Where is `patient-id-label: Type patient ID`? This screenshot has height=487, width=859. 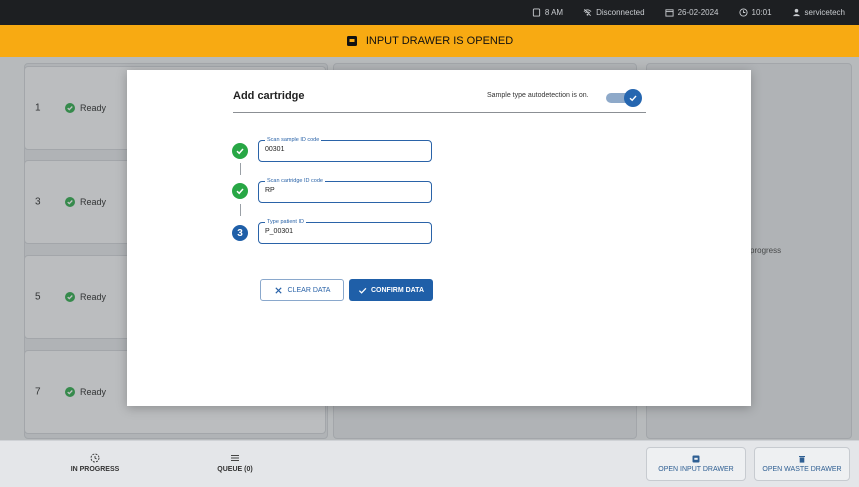 patient-id-label: Type patient ID is located at coordinates (285, 222).